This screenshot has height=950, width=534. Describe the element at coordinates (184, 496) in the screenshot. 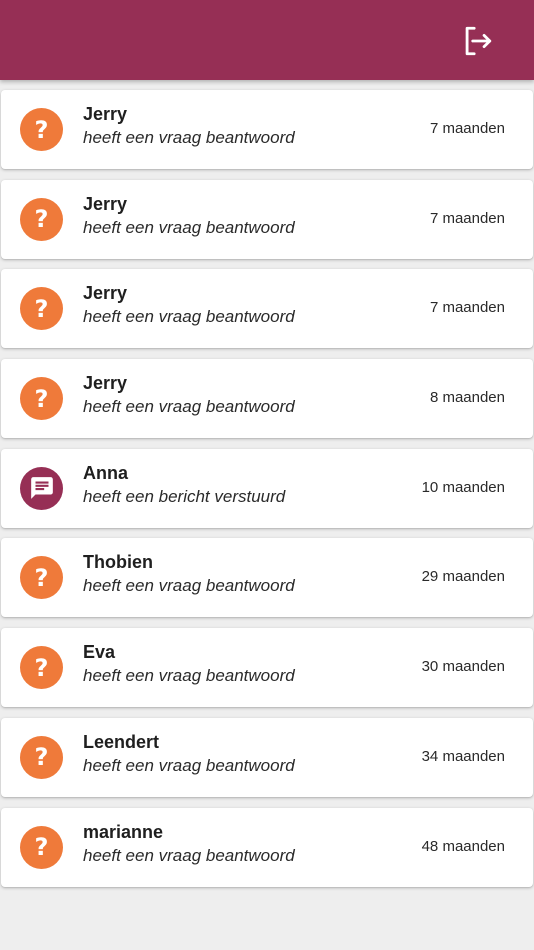

I see `notification-action: heeft een bericht verstuurd` at that location.